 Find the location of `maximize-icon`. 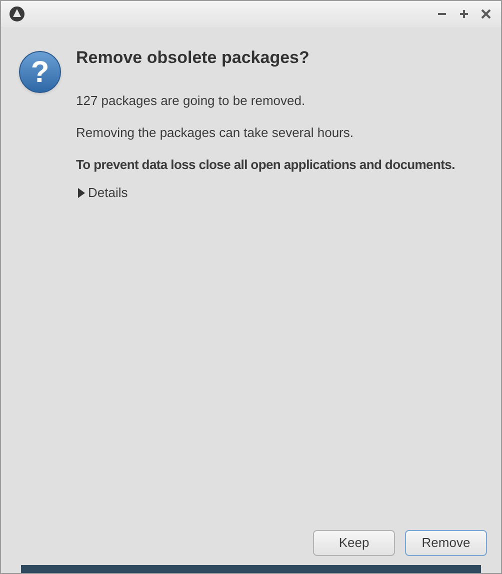

maximize-icon is located at coordinates (464, 14).